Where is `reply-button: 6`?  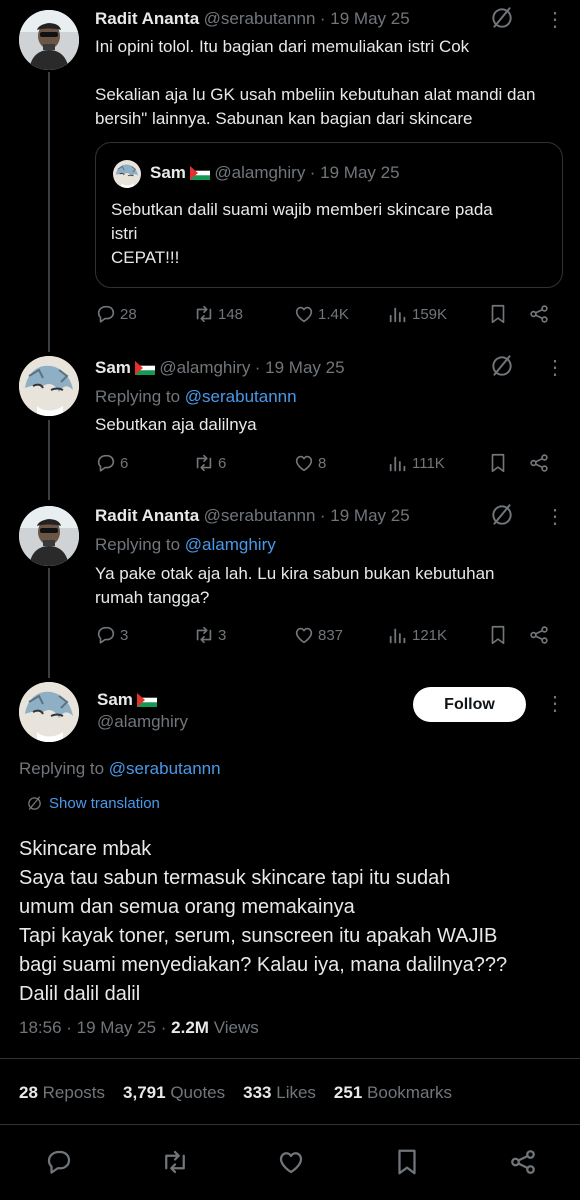
reply-button: 6 is located at coordinates (111, 463).